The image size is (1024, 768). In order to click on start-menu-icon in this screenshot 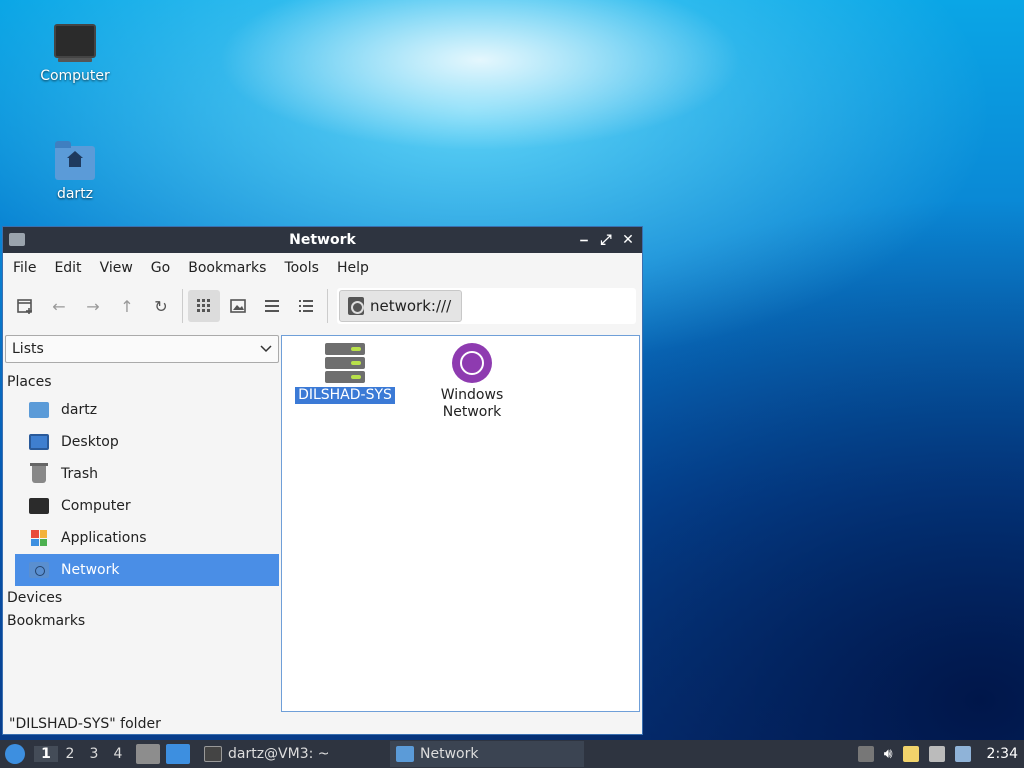, I will do `click(15, 754)`.